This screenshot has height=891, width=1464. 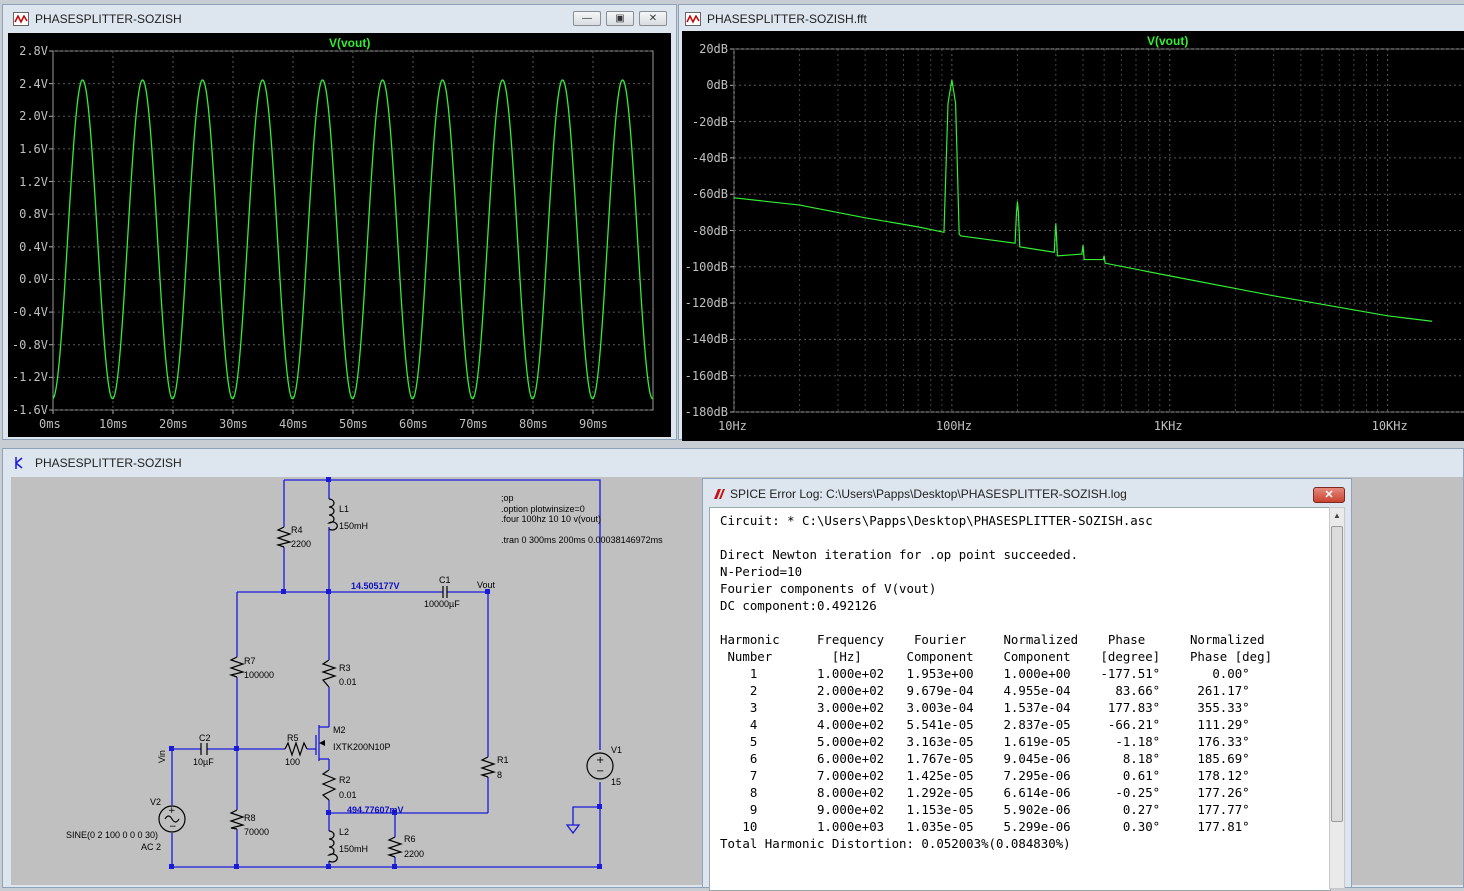 What do you see at coordinates (706, 303) in the screenshot?
I see `y-tick-label: -120dB` at bounding box center [706, 303].